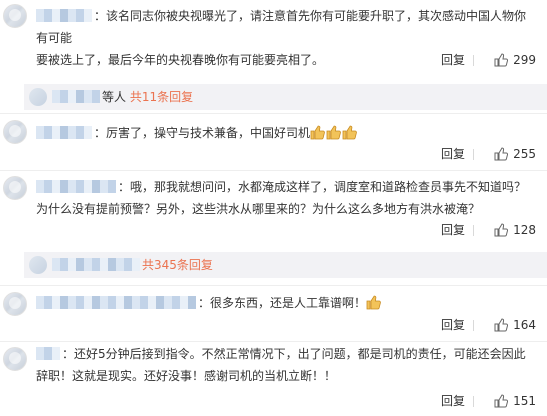 This screenshot has height=416, width=547. What do you see at coordinates (524, 325) in the screenshot?
I see `like-count: 164` at bounding box center [524, 325].